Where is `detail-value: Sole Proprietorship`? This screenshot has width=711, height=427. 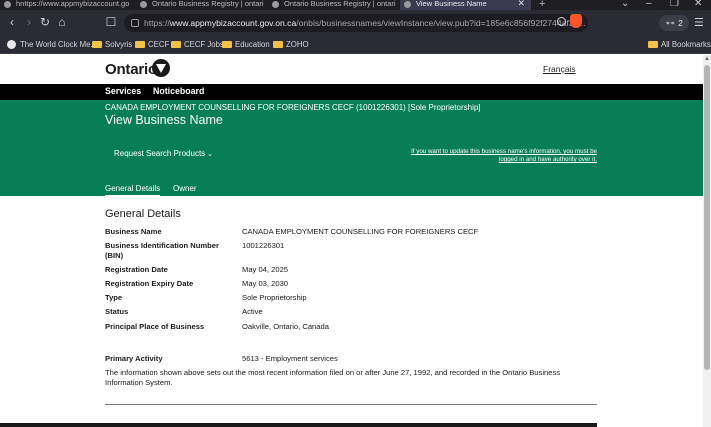 detail-value: Sole Proprietorship is located at coordinates (274, 297).